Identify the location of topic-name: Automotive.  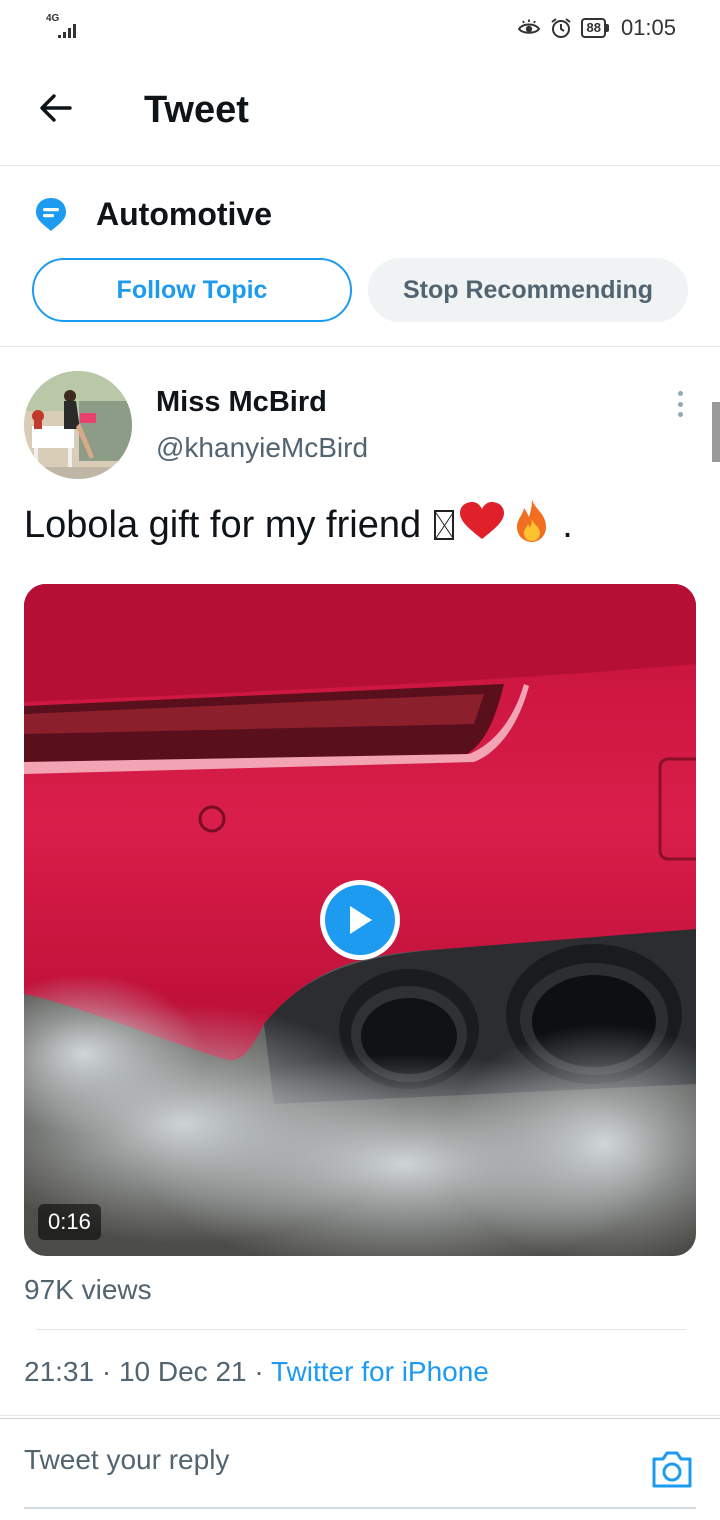
(184, 214).